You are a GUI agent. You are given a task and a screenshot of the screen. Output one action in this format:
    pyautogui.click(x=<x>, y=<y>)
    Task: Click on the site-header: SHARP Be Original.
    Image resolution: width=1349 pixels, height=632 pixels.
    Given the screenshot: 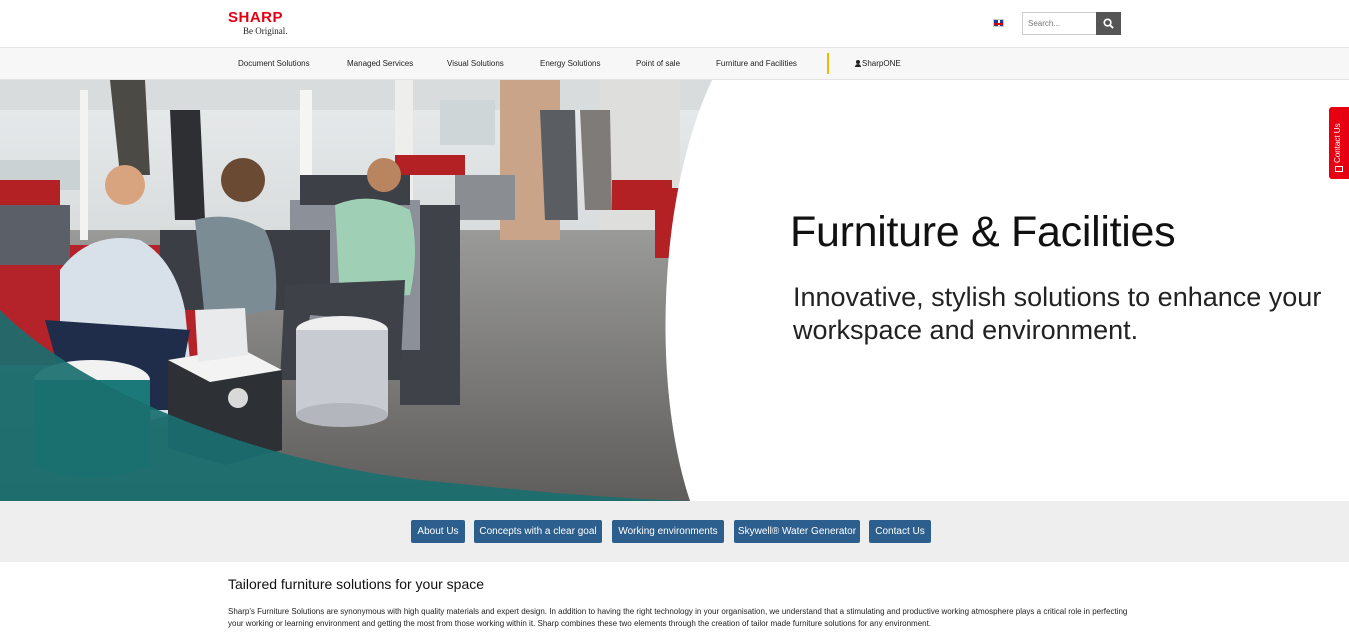 What is the action you would take?
    pyautogui.click(x=674, y=23)
    